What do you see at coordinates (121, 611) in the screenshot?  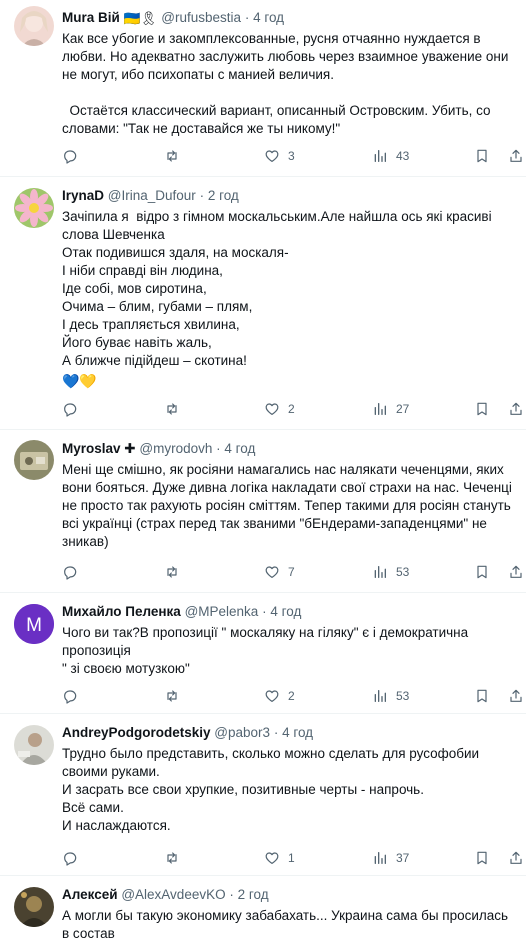 I see `author-name: Михайло Пеленка` at bounding box center [121, 611].